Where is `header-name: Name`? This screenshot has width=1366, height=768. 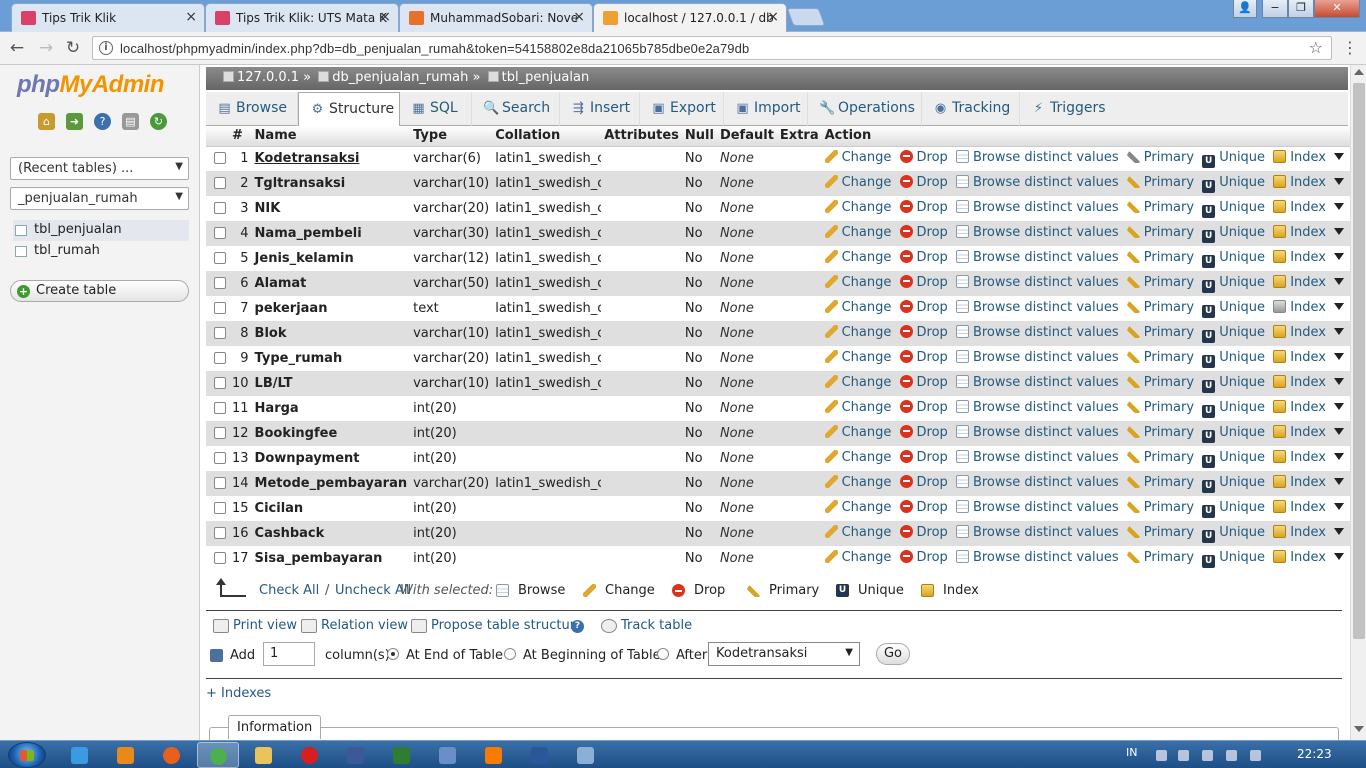
header-name: Name is located at coordinates (331, 136).